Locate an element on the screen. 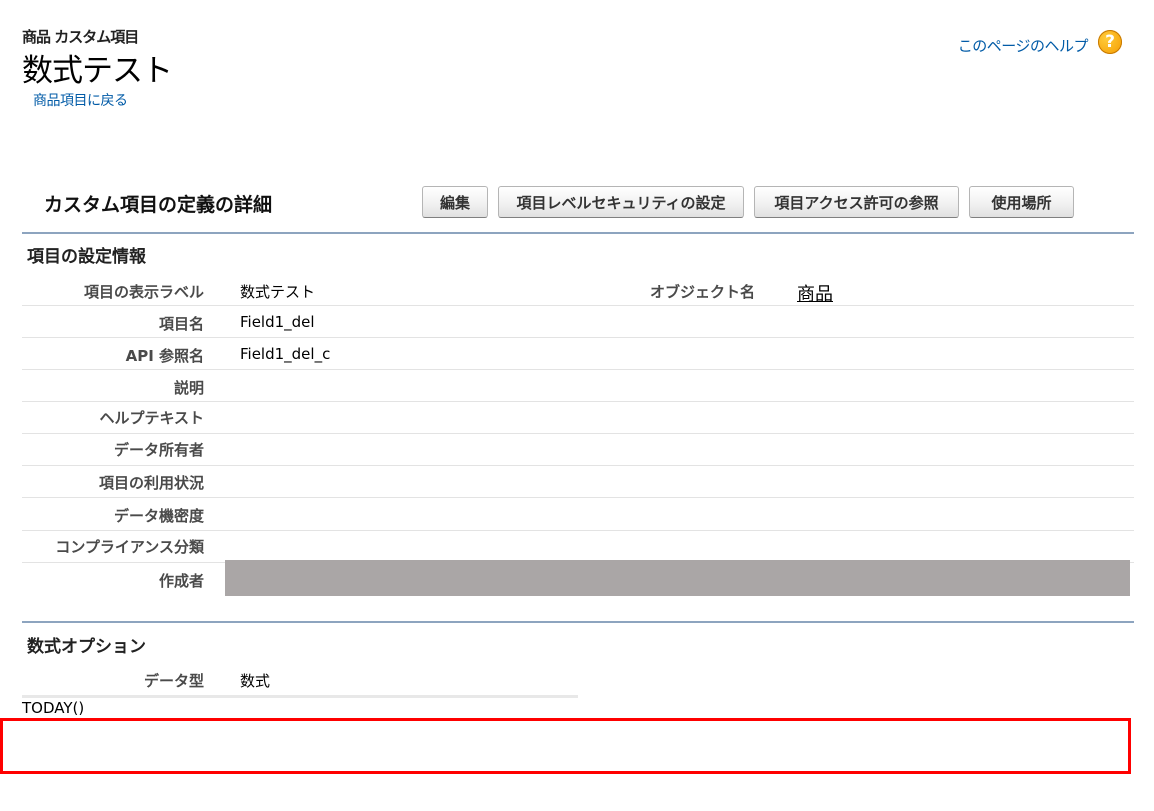  api-name-label: API 参照名 is located at coordinates (164, 356).